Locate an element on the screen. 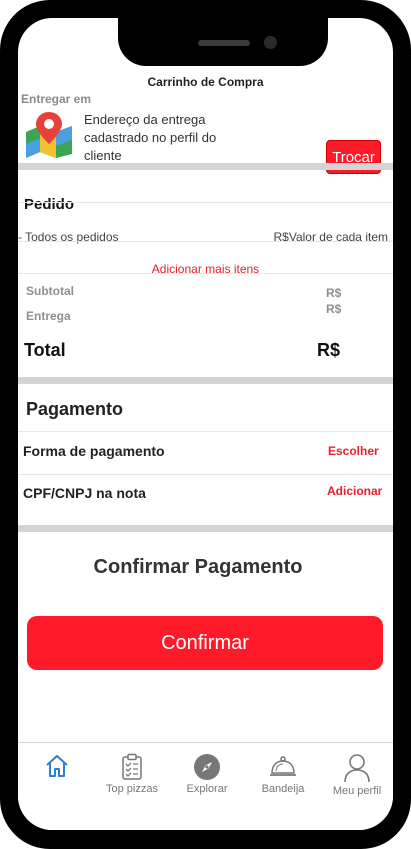  home-icon is located at coordinates (57, 766).